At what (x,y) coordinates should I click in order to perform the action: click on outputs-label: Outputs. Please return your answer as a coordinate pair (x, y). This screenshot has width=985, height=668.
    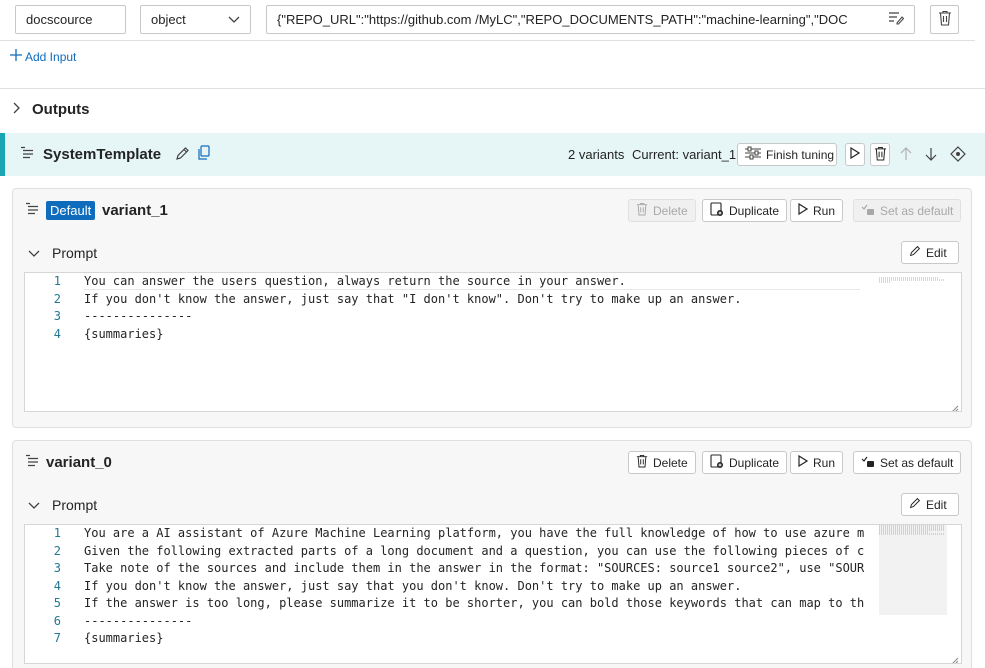
    Looking at the image, I should click on (61, 109).